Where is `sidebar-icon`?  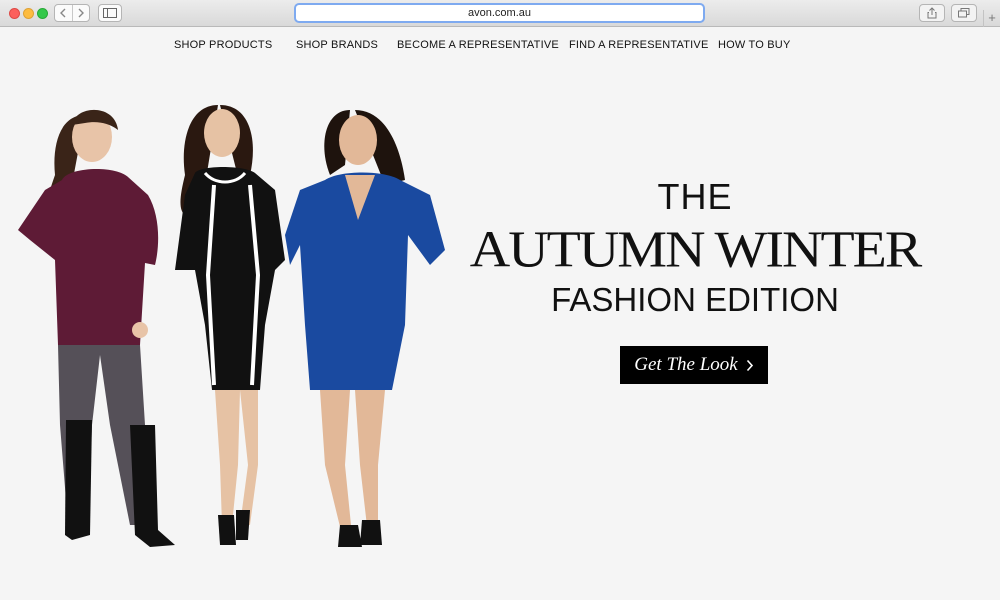
sidebar-icon is located at coordinates (110, 13).